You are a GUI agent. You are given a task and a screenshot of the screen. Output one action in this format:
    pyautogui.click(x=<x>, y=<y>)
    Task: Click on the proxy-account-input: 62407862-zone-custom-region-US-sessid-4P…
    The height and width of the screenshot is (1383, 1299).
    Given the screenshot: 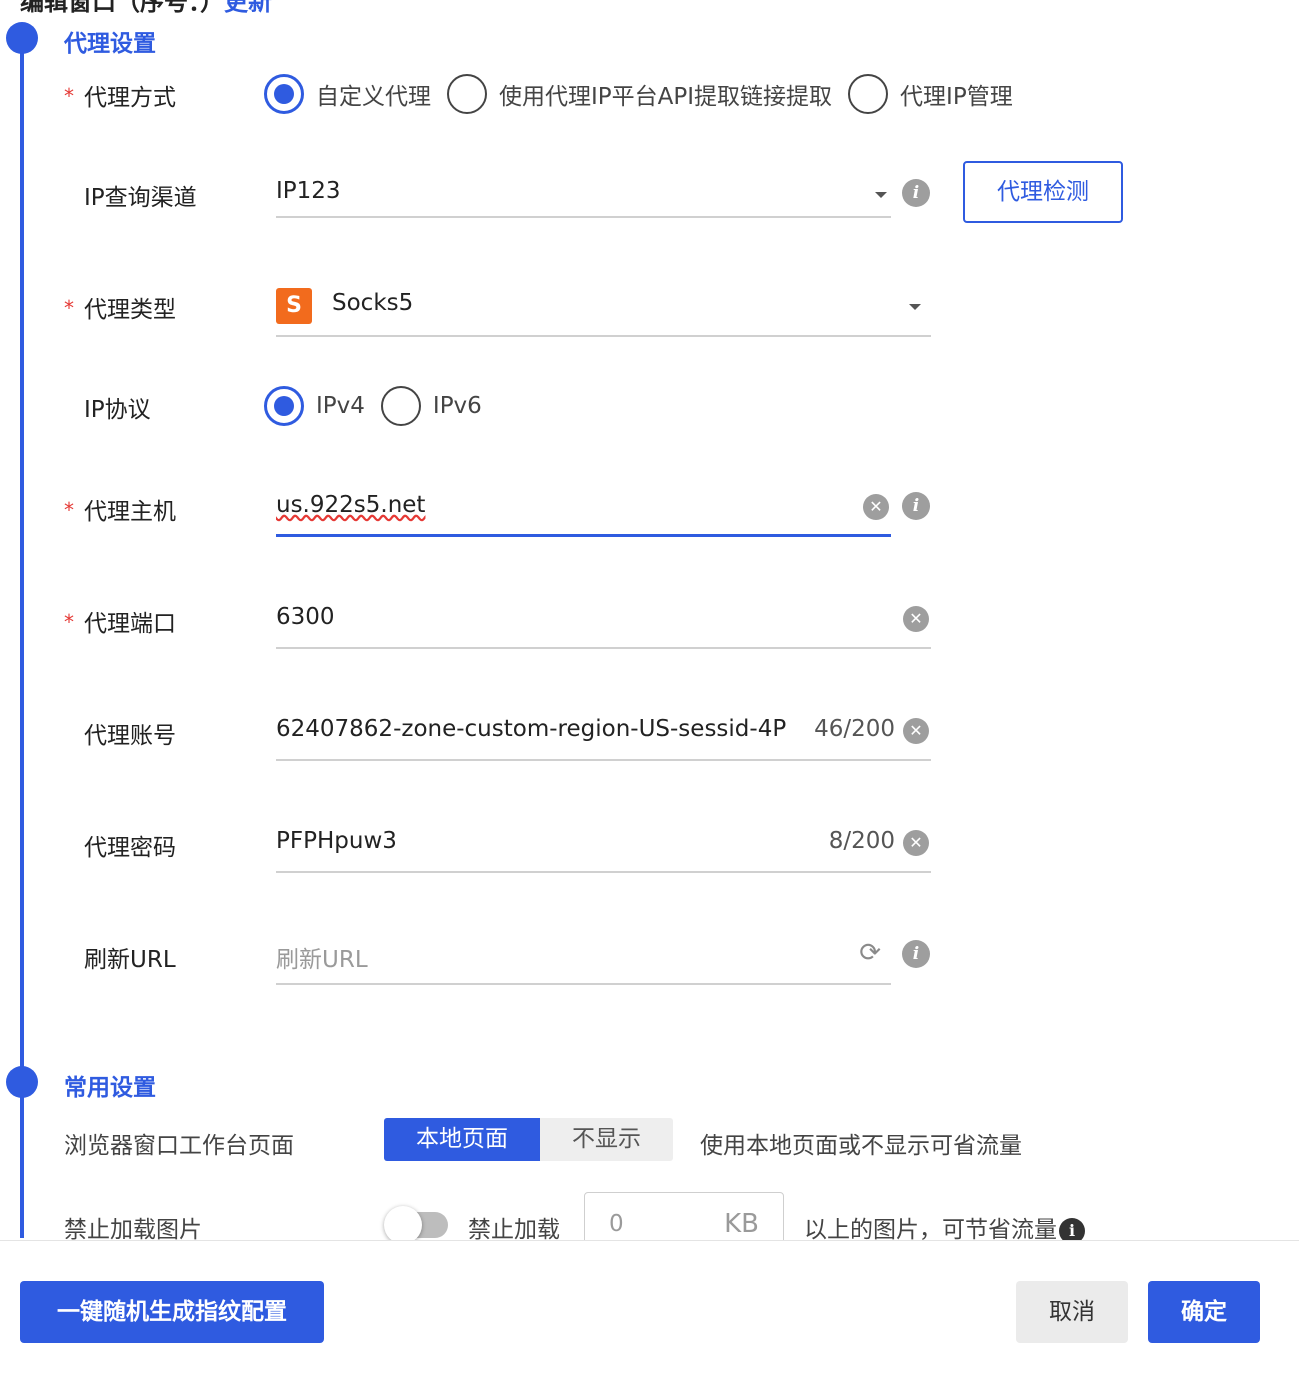 What is the action you would take?
    pyautogui.click(x=603, y=738)
    